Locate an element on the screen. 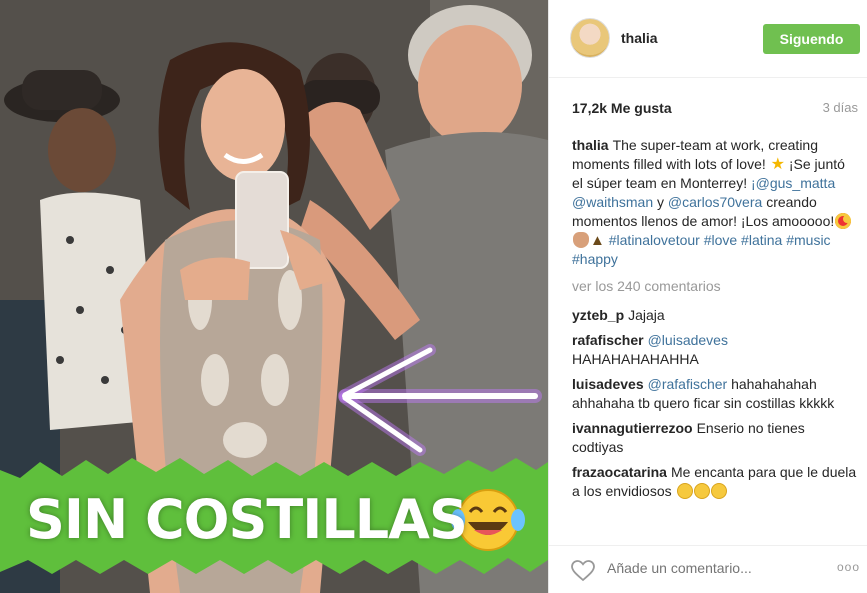 The height and width of the screenshot is (593, 867). mention-carlos70vera: @carlos70vera is located at coordinates (715, 202).